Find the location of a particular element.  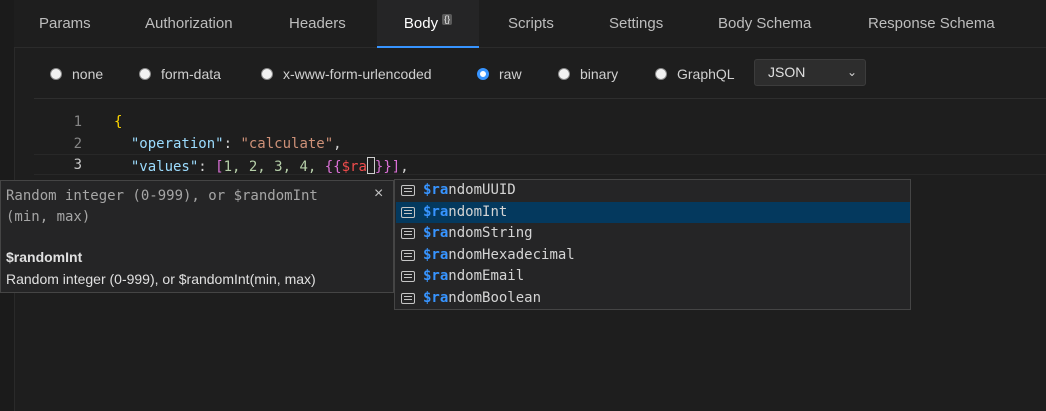

close-icon: × is located at coordinates (378, 194).